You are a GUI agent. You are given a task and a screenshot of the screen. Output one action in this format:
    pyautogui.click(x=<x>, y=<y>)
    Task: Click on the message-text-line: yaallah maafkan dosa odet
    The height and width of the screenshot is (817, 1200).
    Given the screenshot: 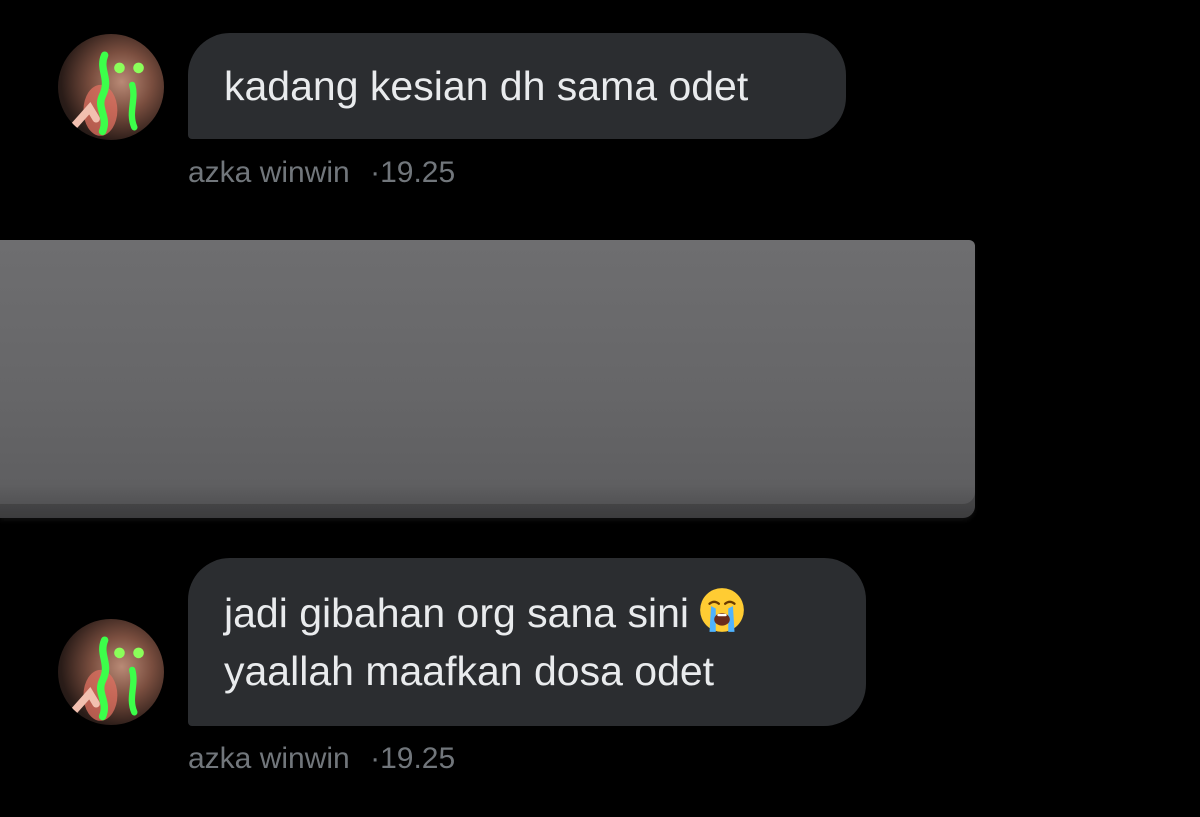 What is the action you would take?
    pyautogui.click(x=469, y=671)
    